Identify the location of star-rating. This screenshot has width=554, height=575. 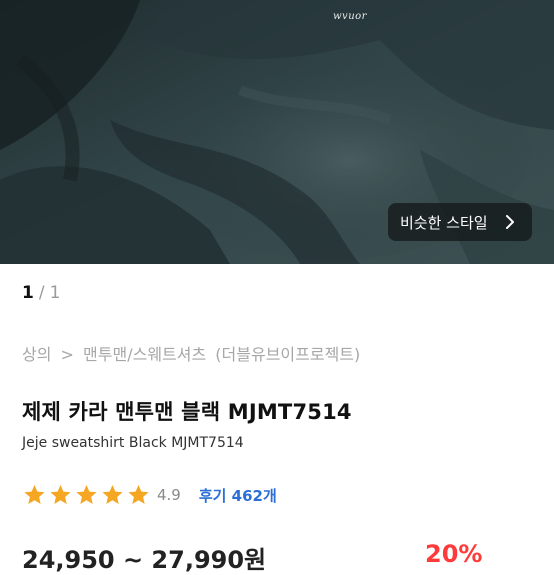
(86, 495).